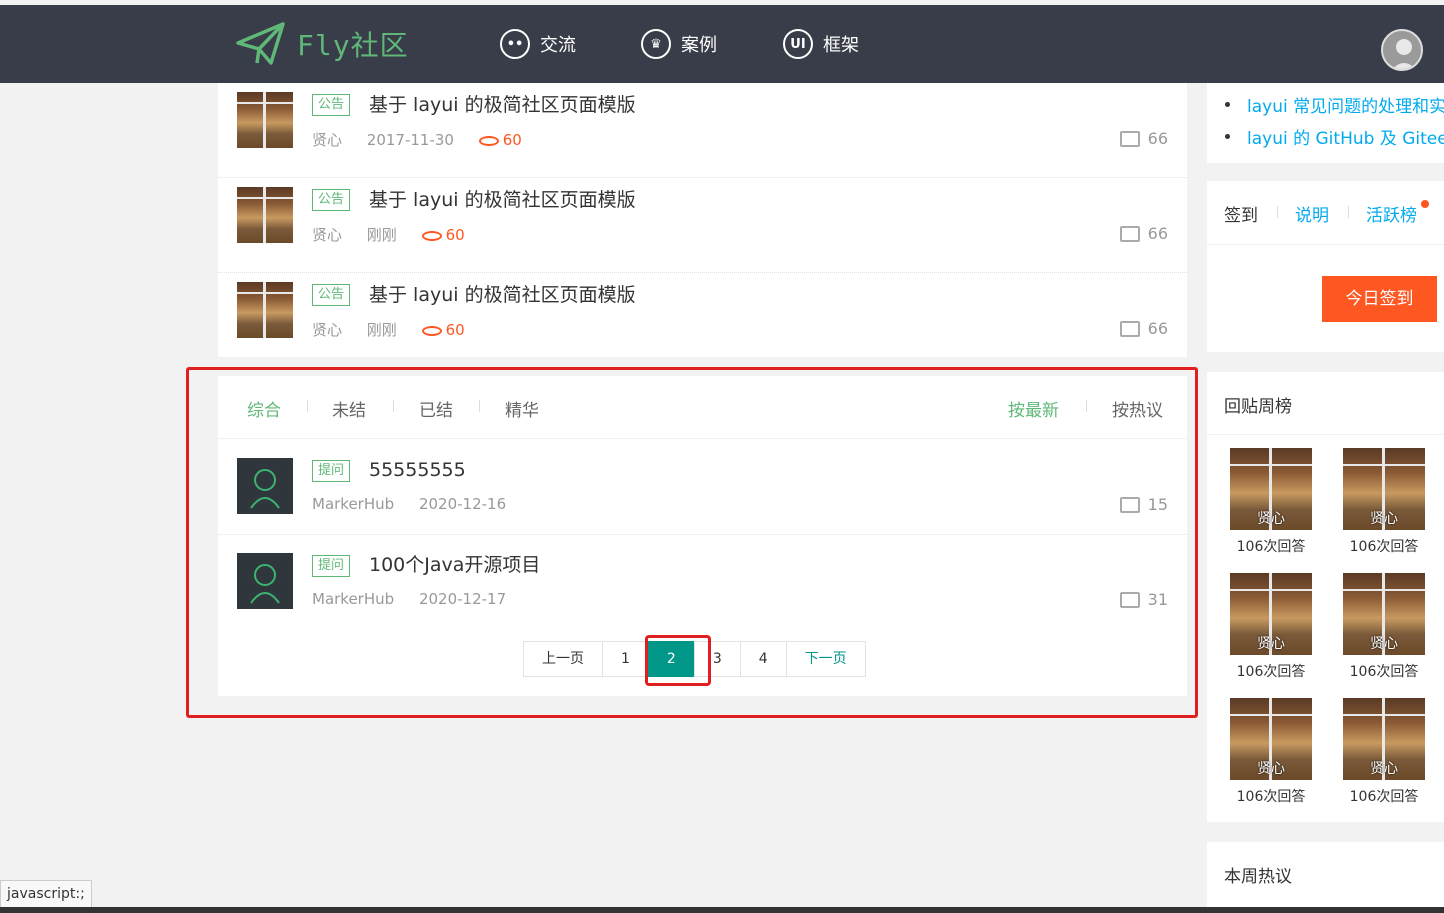  I want to click on site-logo: Fly社区, so click(322, 44).